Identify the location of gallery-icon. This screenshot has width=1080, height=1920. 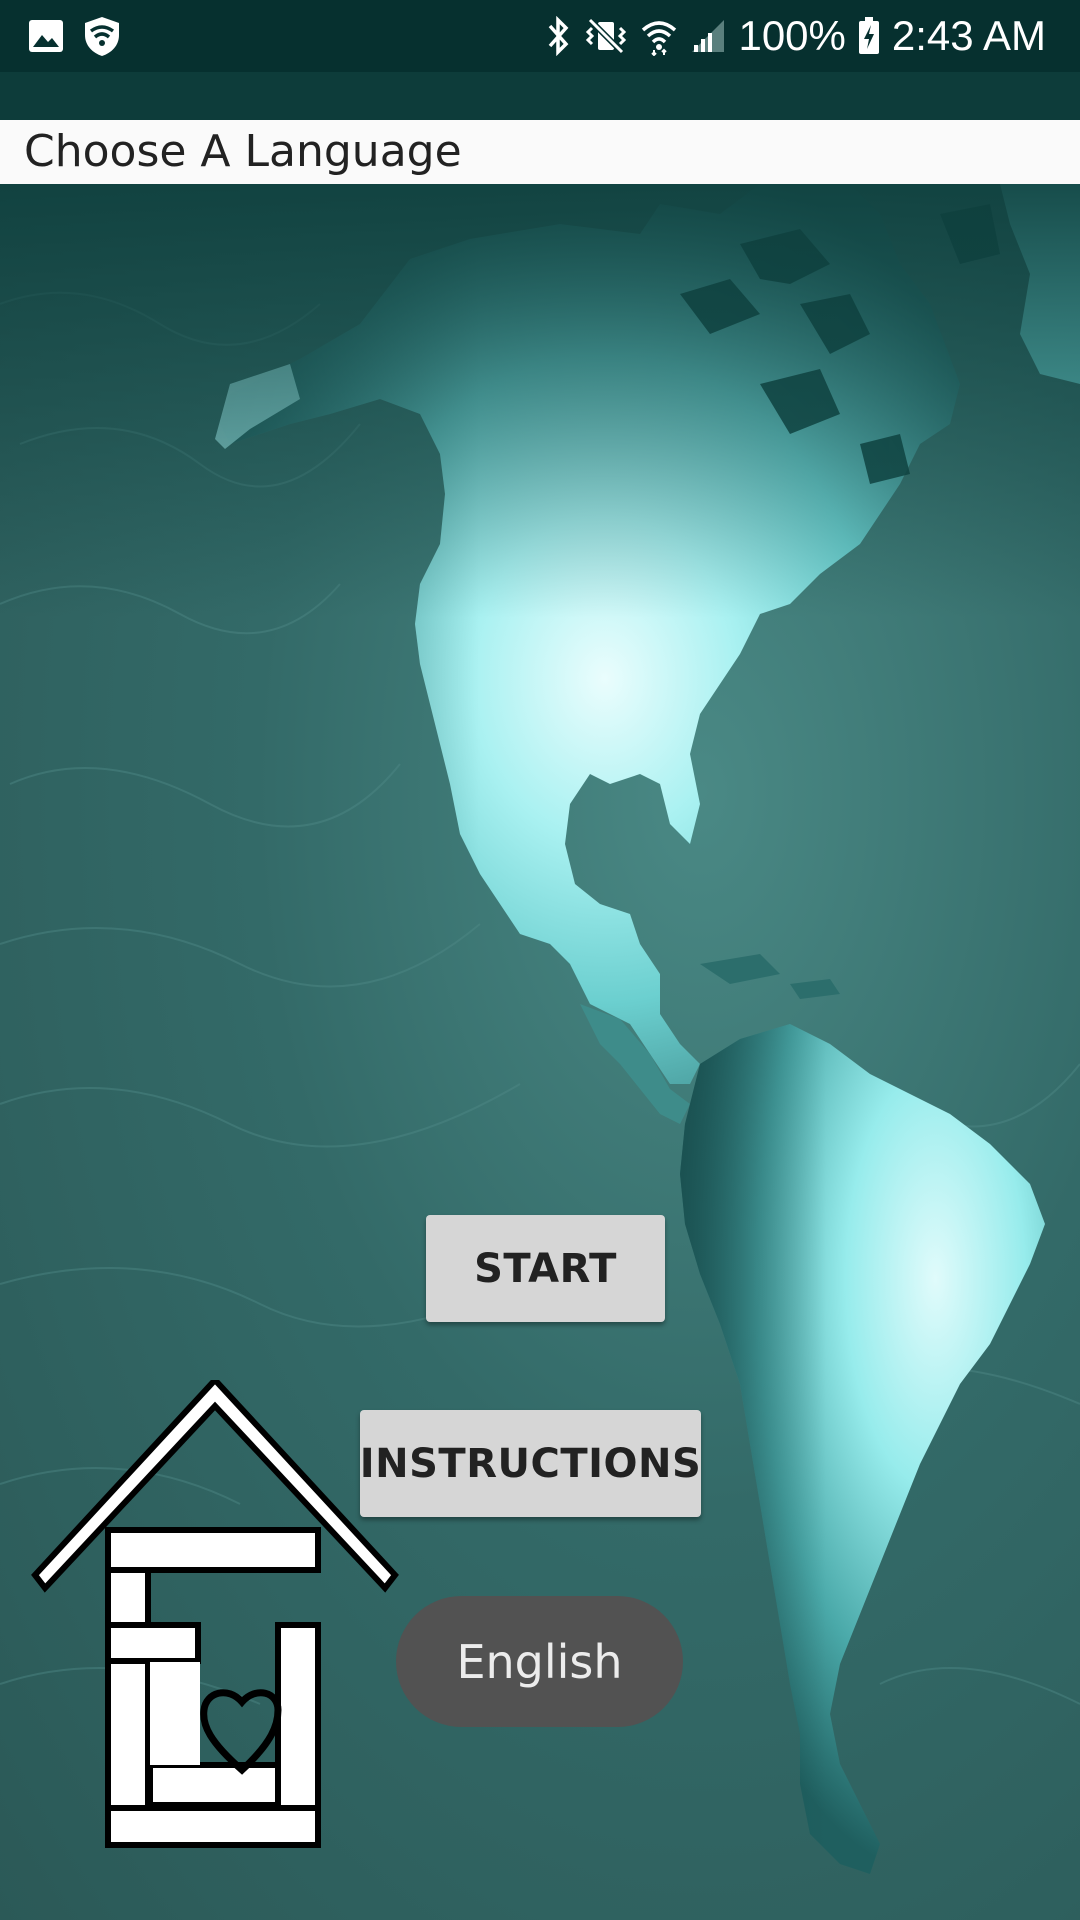
(46, 36).